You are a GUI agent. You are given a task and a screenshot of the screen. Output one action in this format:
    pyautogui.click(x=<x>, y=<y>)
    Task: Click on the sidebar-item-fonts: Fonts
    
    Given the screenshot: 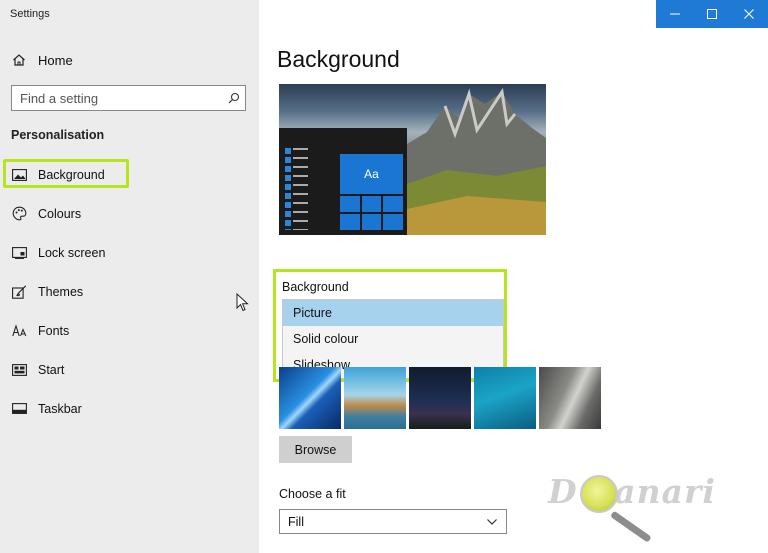 What is the action you would take?
    pyautogui.click(x=129, y=330)
    